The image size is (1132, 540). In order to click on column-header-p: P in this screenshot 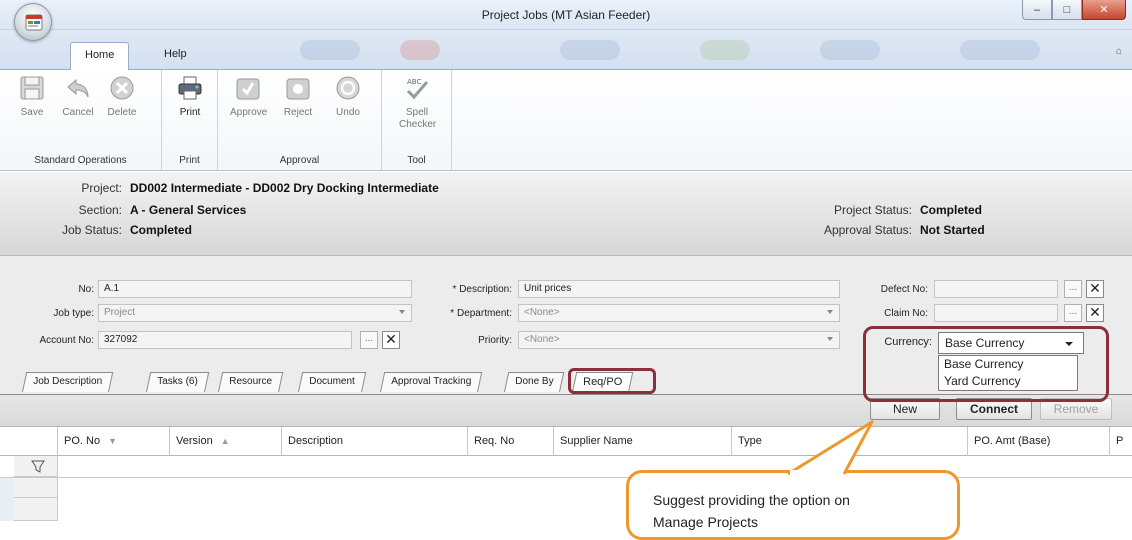, I will do `click(1121, 441)`.